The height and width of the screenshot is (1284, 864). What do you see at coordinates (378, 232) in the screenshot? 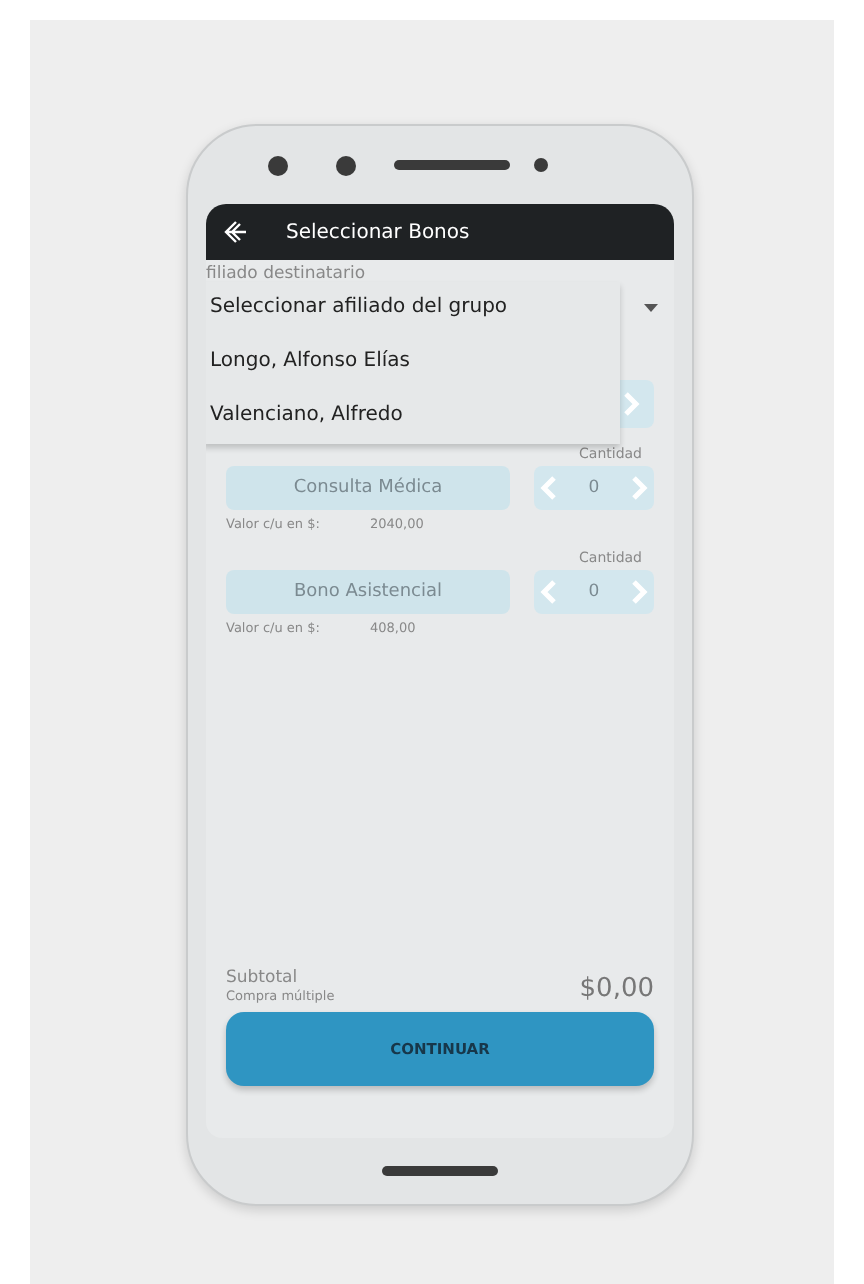
I see `screen-title: Seleccionar Bonos` at bounding box center [378, 232].